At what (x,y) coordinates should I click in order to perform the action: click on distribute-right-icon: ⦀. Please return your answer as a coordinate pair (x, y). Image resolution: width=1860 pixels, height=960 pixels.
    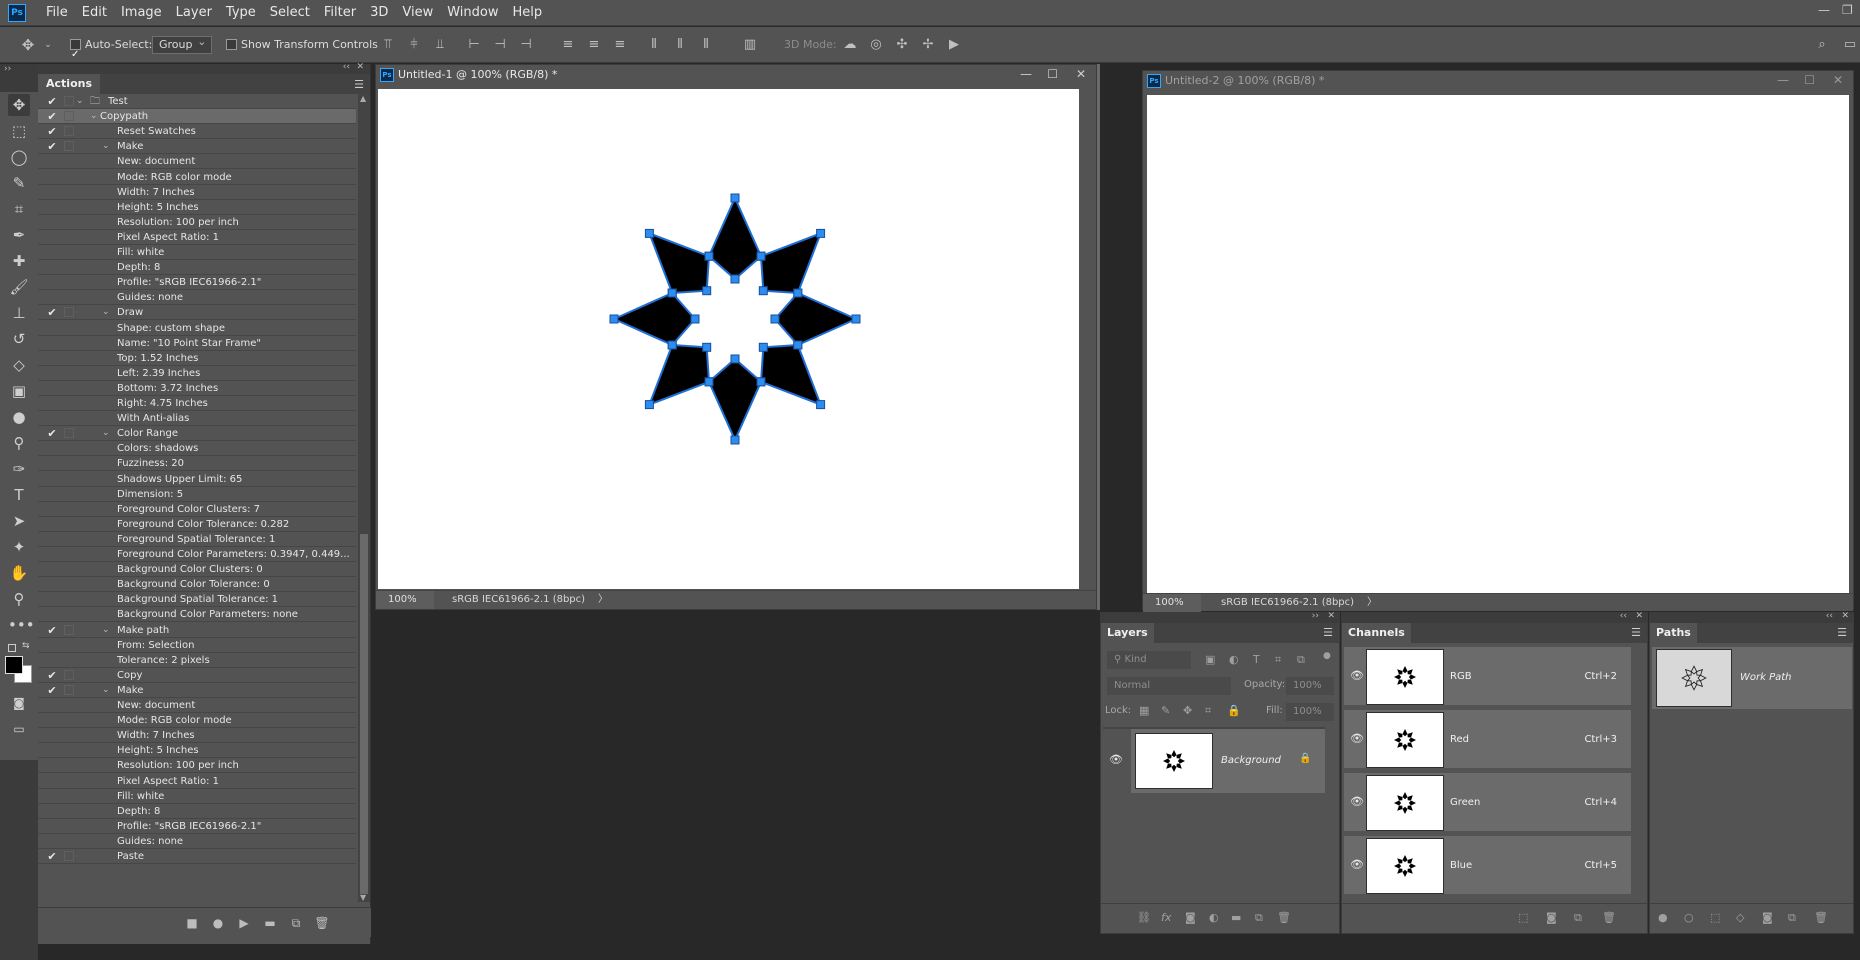
    Looking at the image, I should click on (706, 45).